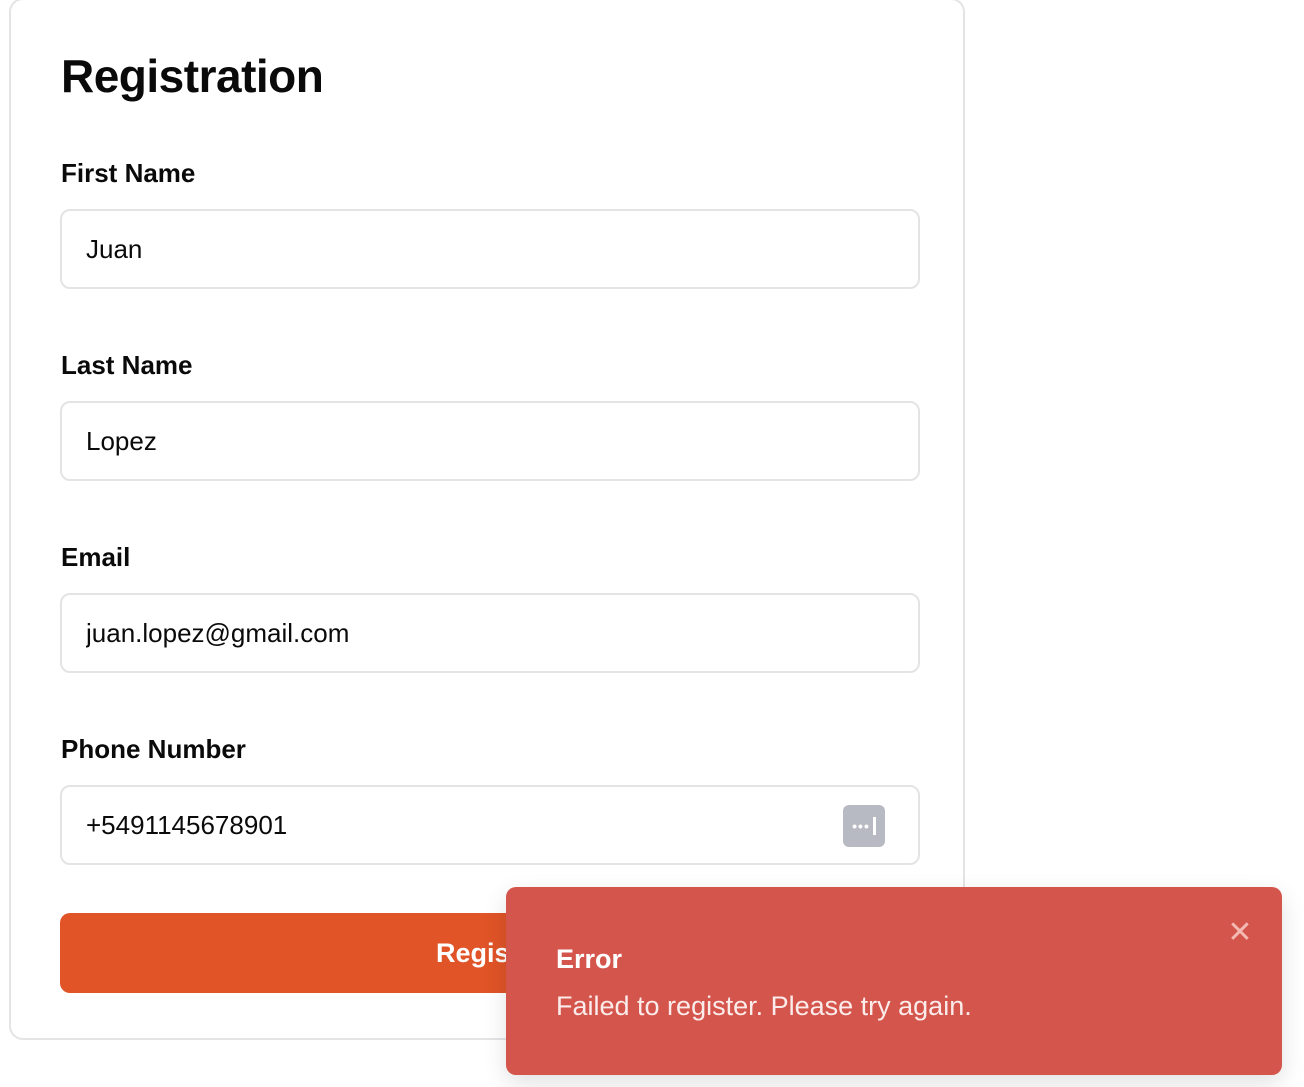  What do you see at coordinates (589, 959) in the screenshot?
I see `toast-title: Error` at bounding box center [589, 959].